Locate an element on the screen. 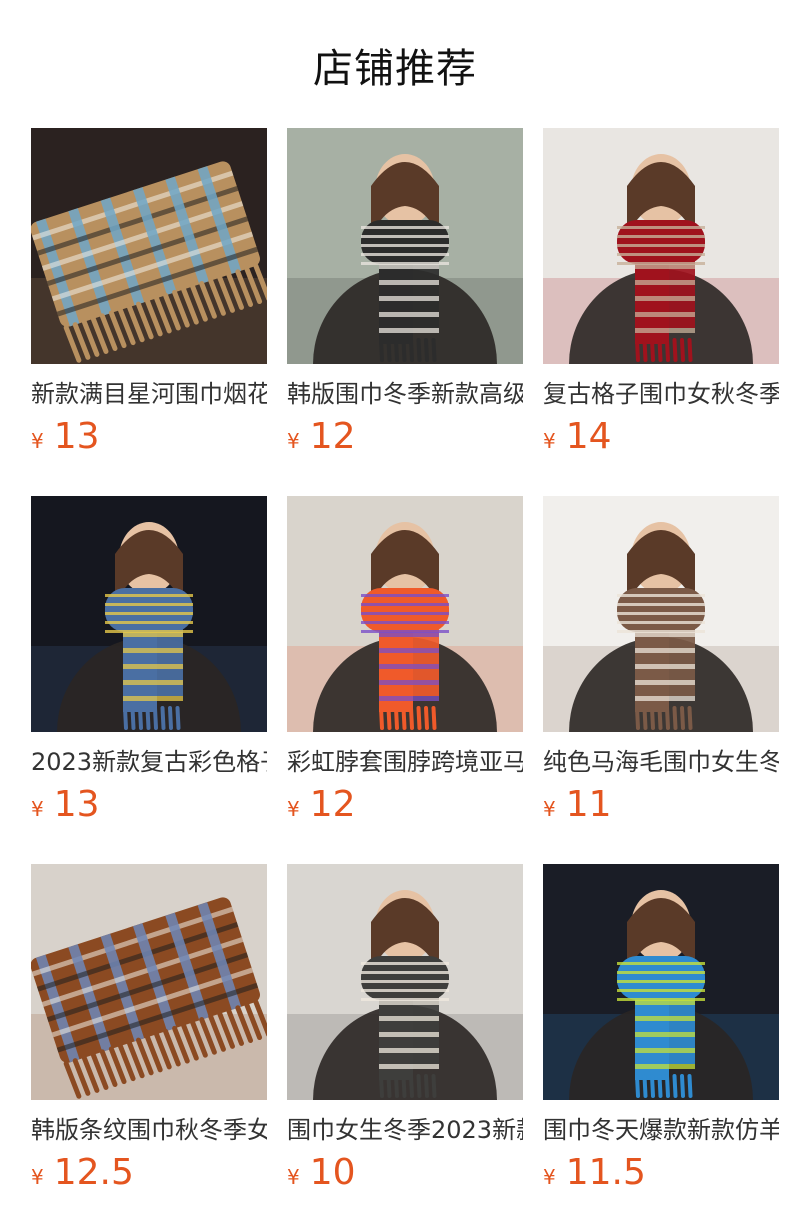 The image size is (790, 1232). price-amount: 10 is located at coordinates (332, 1172).